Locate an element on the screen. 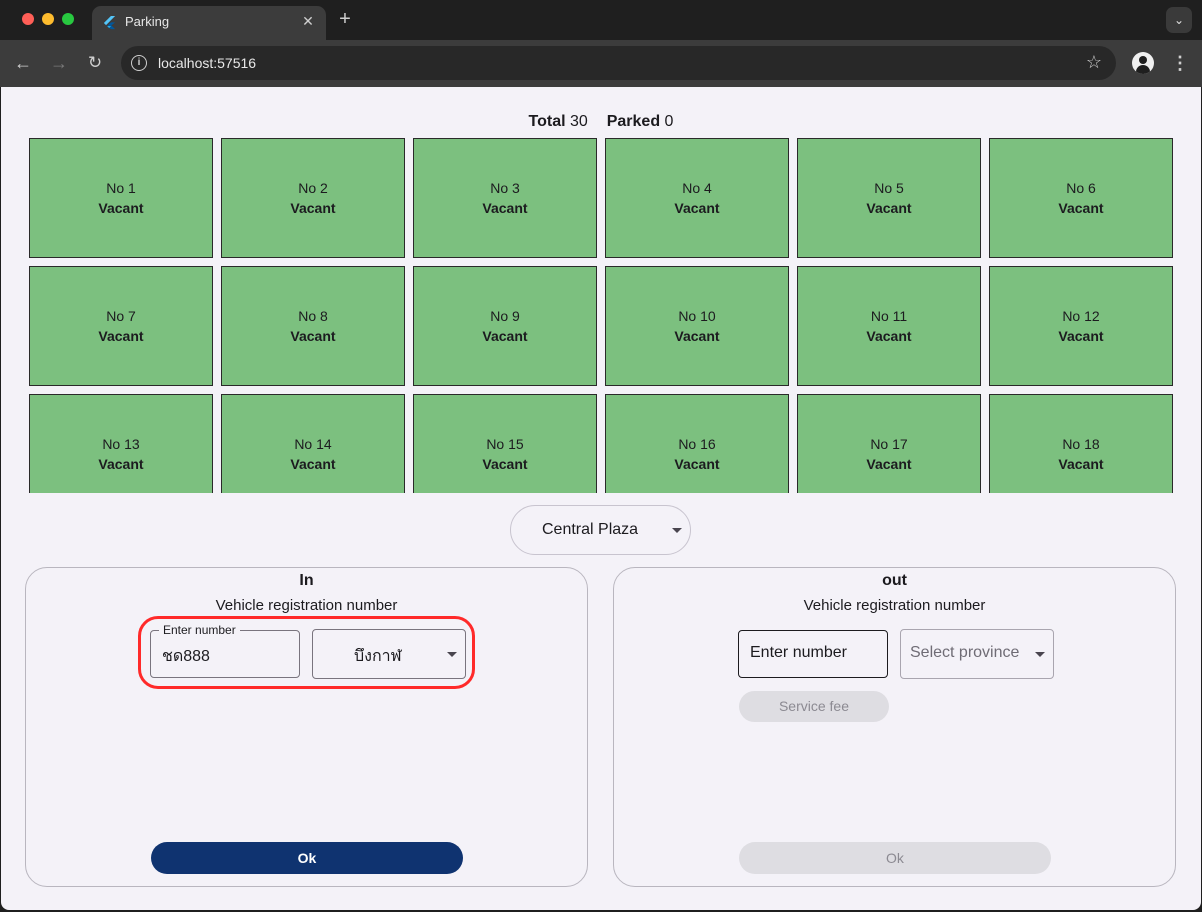  slot-number: No 18 is located at coordinates (1081, 444).